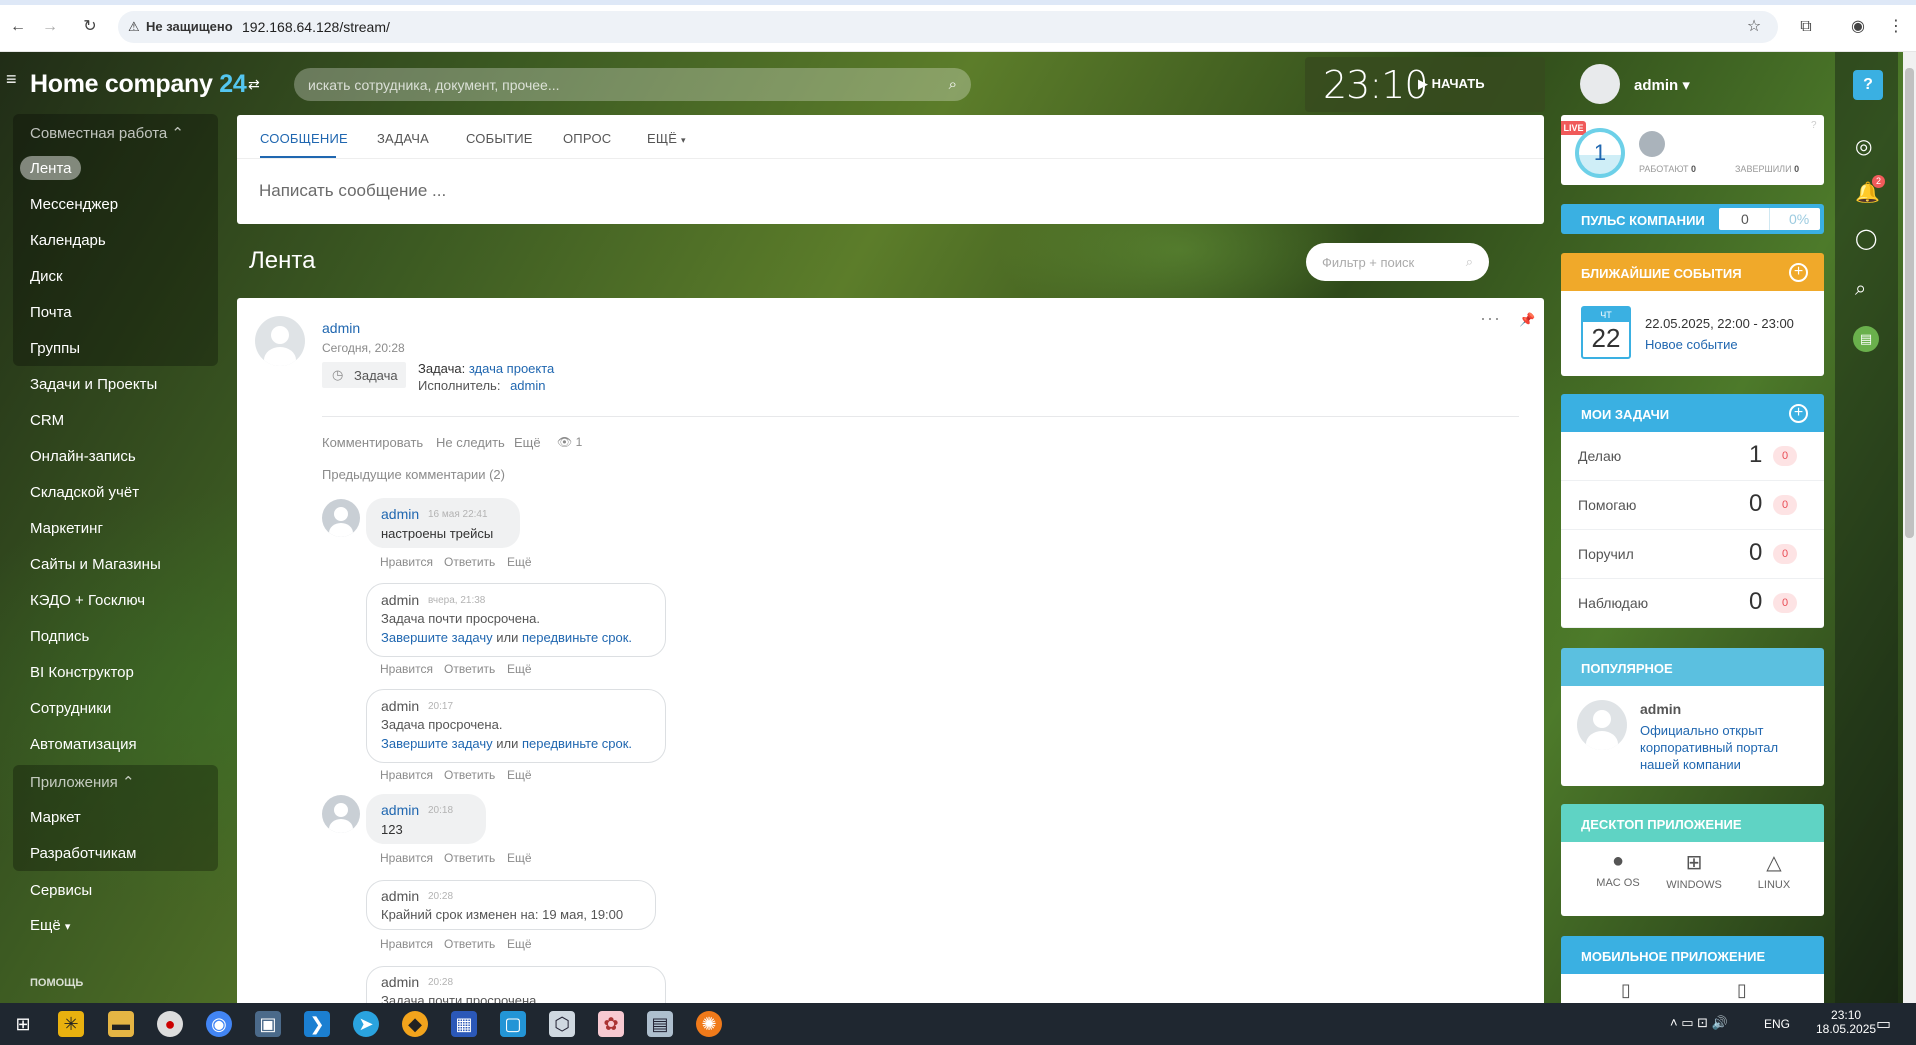  What do you see at coordinates (611, 1024) in the screenshot?
I see `app-icon: ✿` at bounding box center [611, 1024].